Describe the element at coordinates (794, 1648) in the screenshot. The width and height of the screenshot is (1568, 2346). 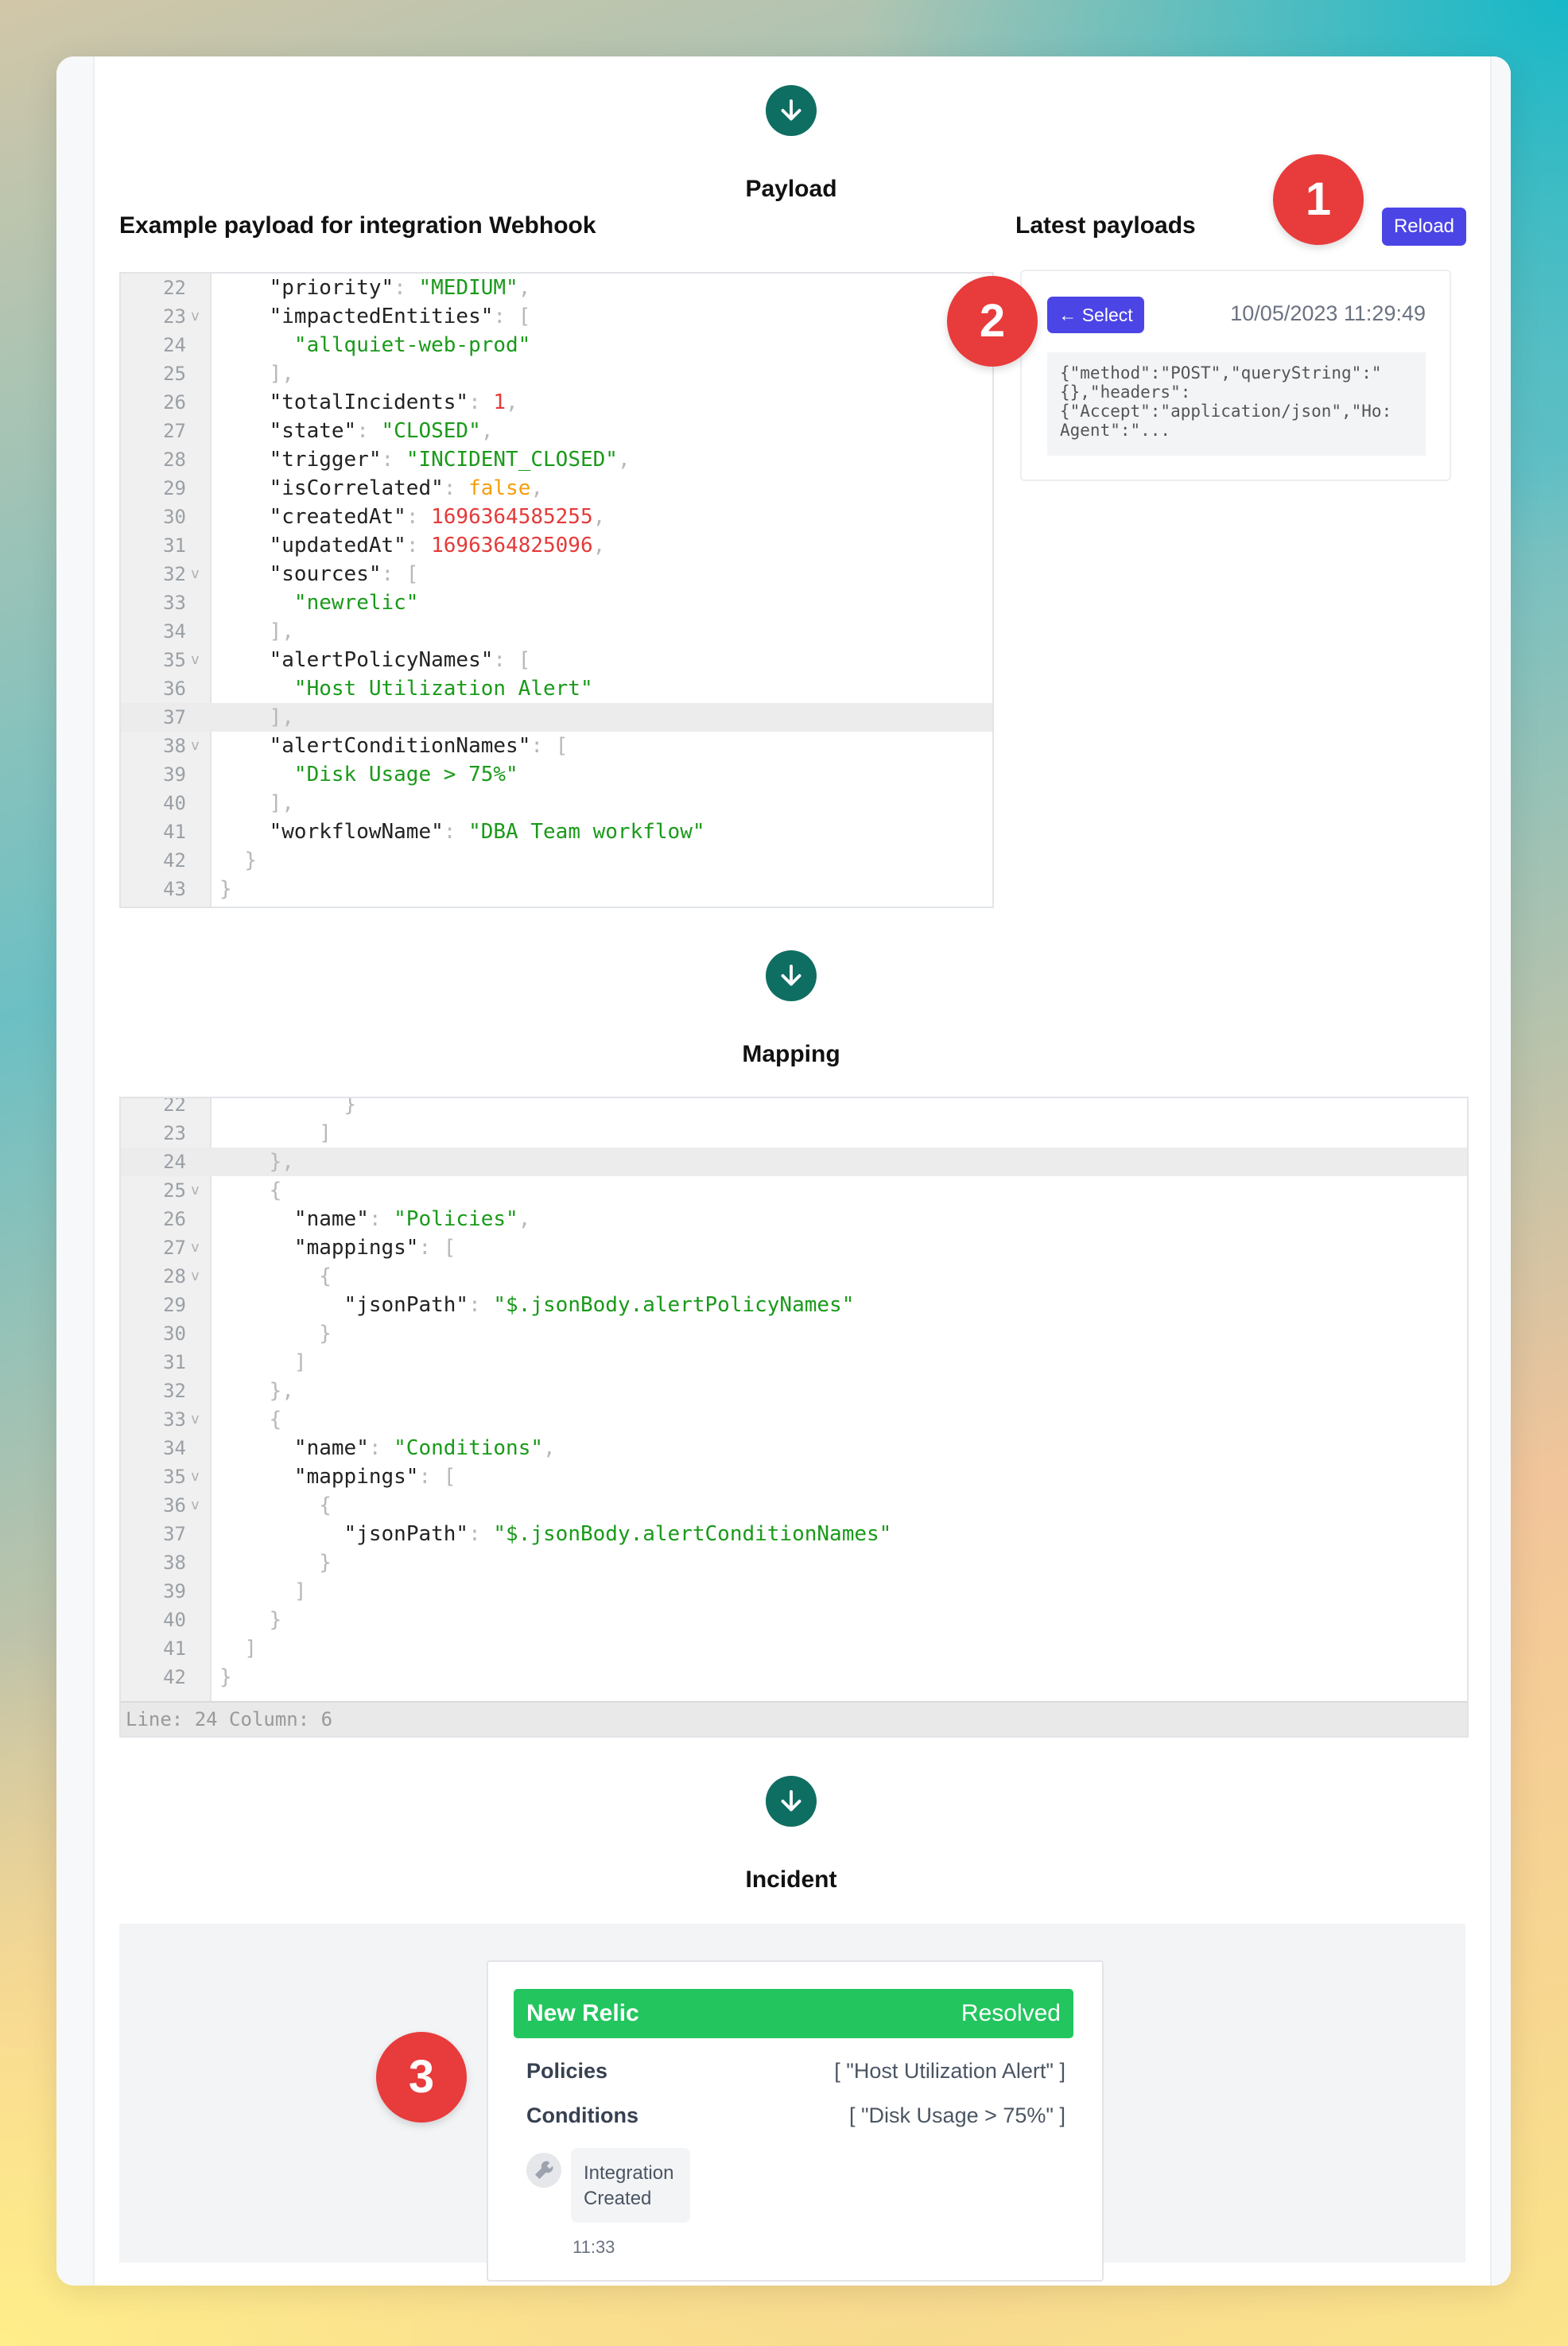
I see `code-line: 41 ]` at that location.